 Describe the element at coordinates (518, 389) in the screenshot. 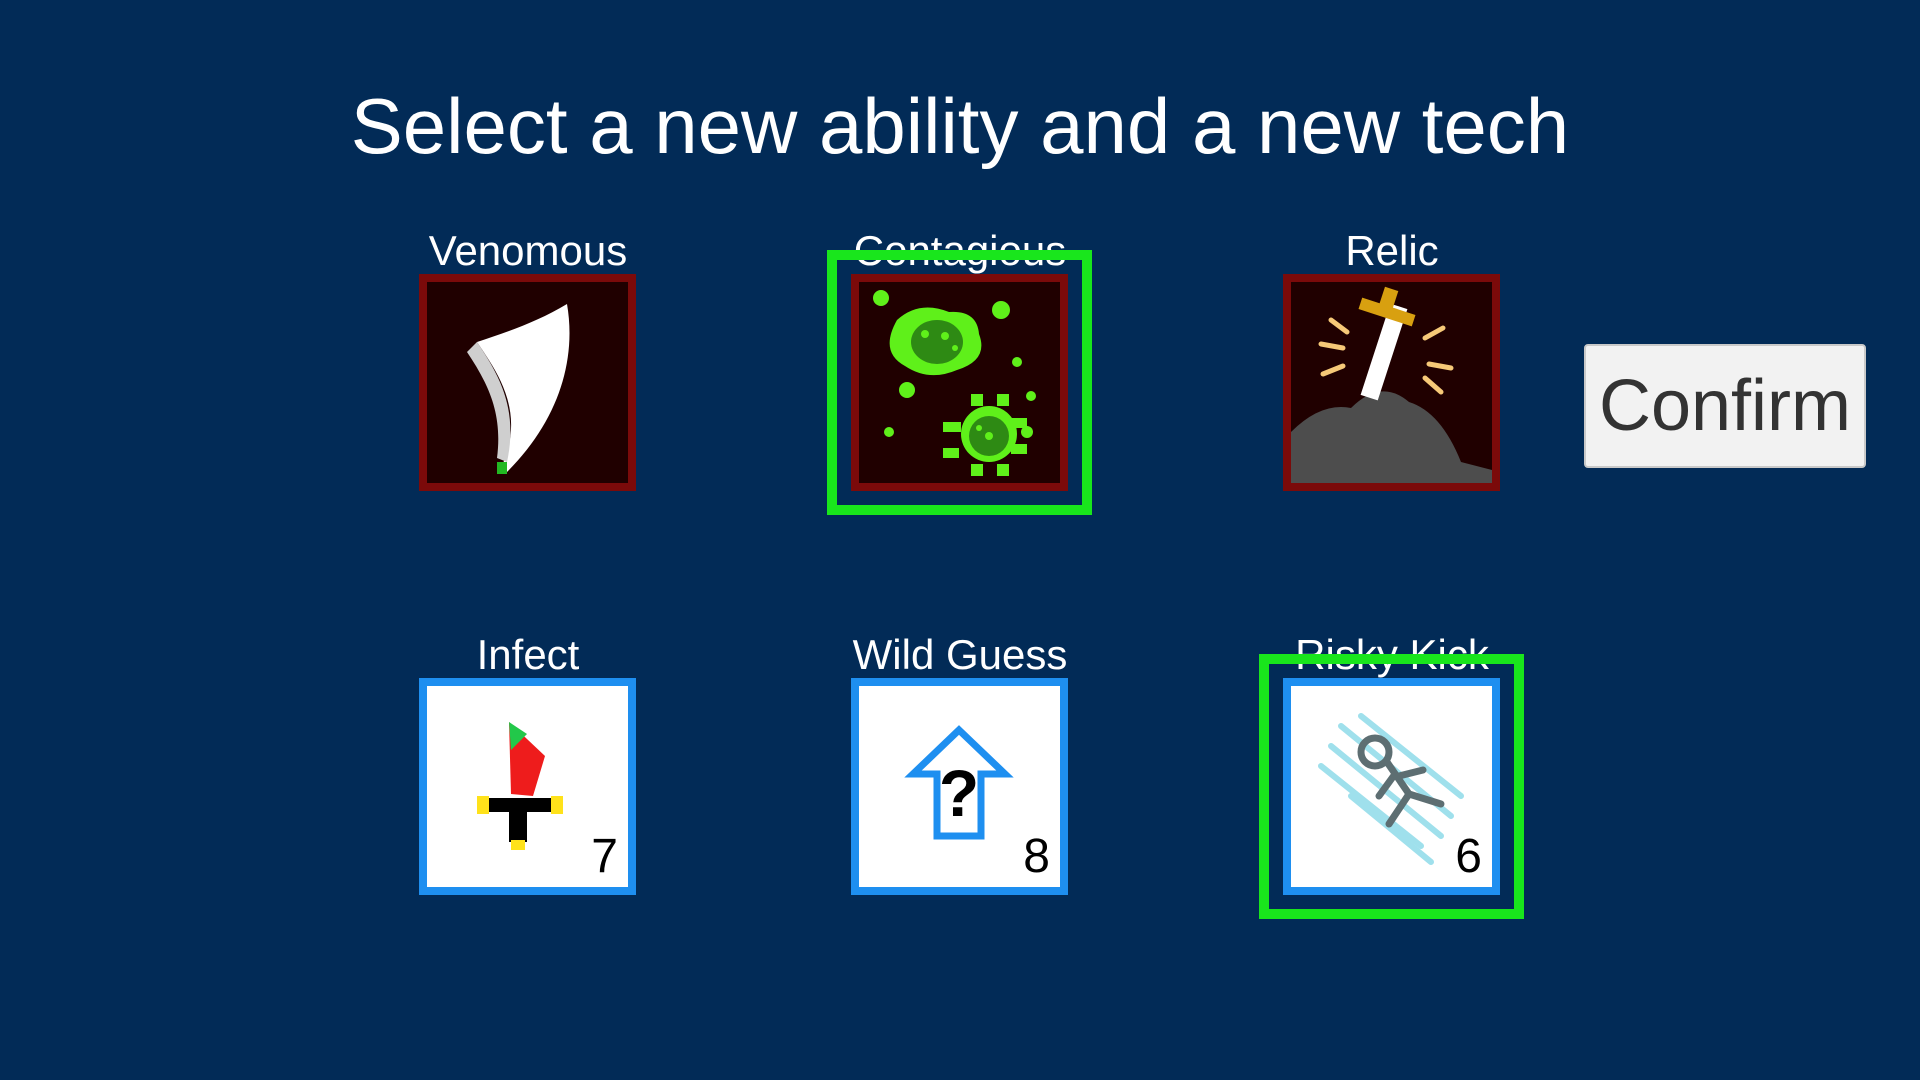

I see `fang-icon` at that location.